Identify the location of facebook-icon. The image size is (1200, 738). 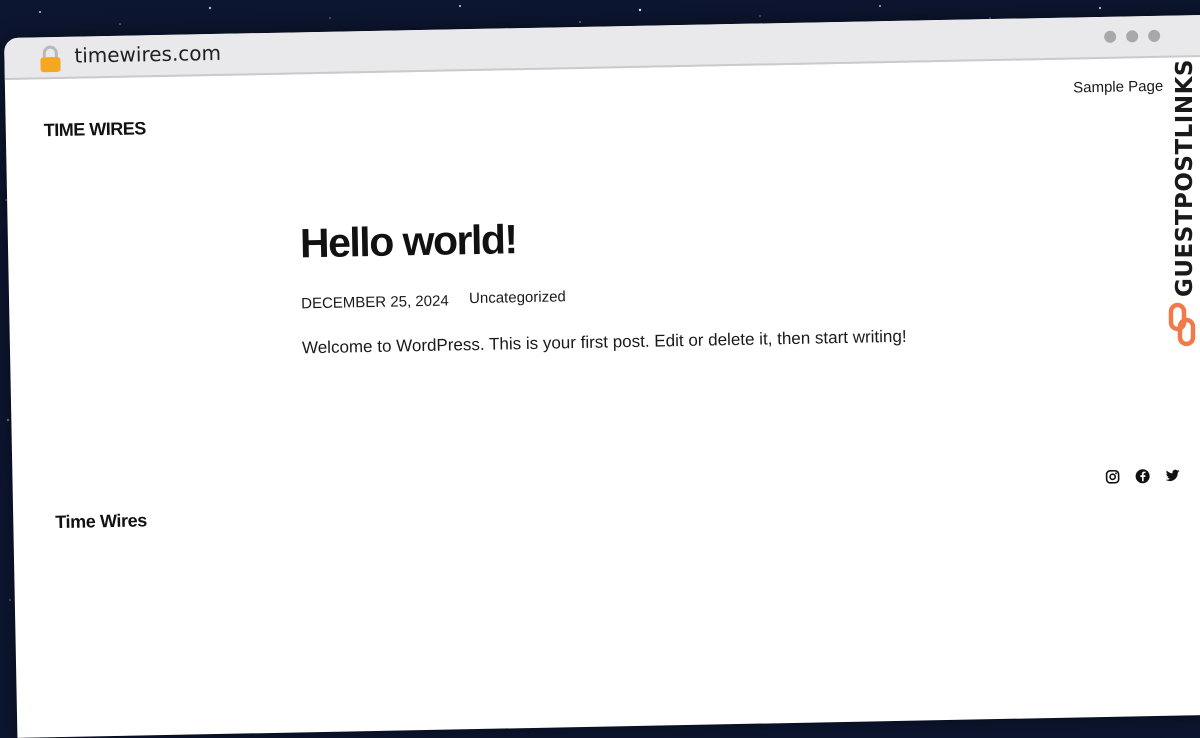
(1142, 476).